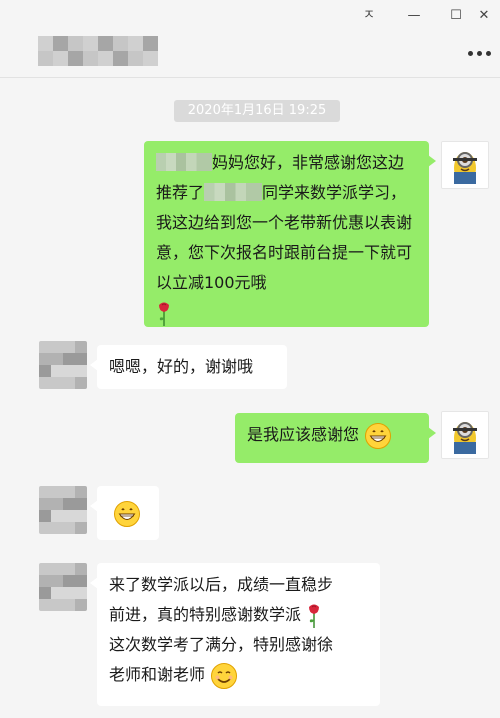  I want to click on message-bubble-contact: 嗯嗯，好的，谢谢哦, so click(188, 367).